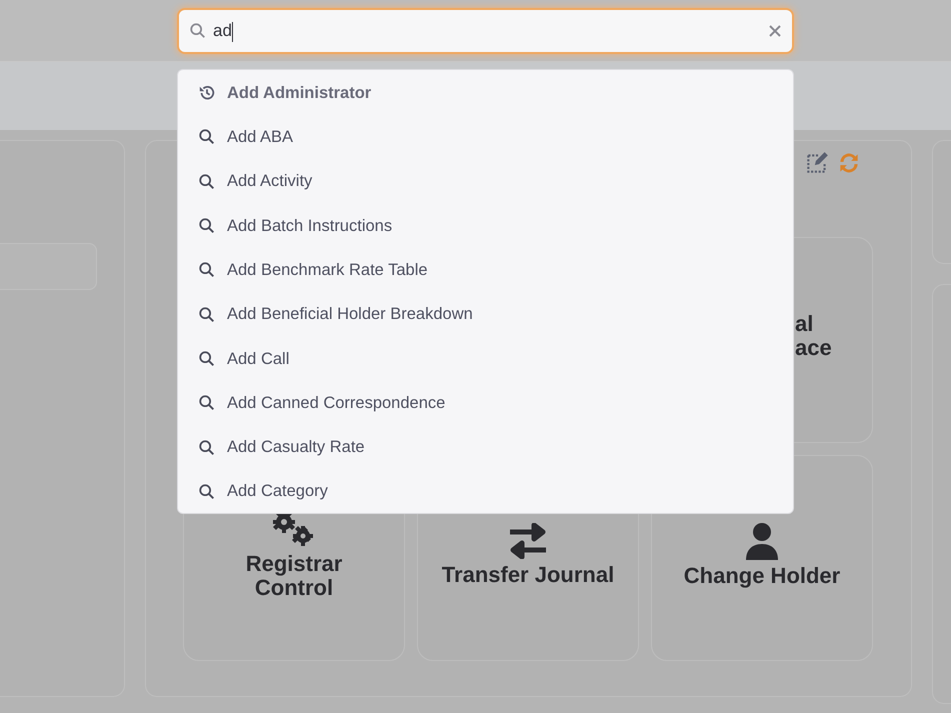 The width and height of the screenshot is (951, 713). What do you see at coordinates (485, 226) in the screenshot?
I see `suggestion-item: Add Batch Instructions` at bounding box center [485, 226].